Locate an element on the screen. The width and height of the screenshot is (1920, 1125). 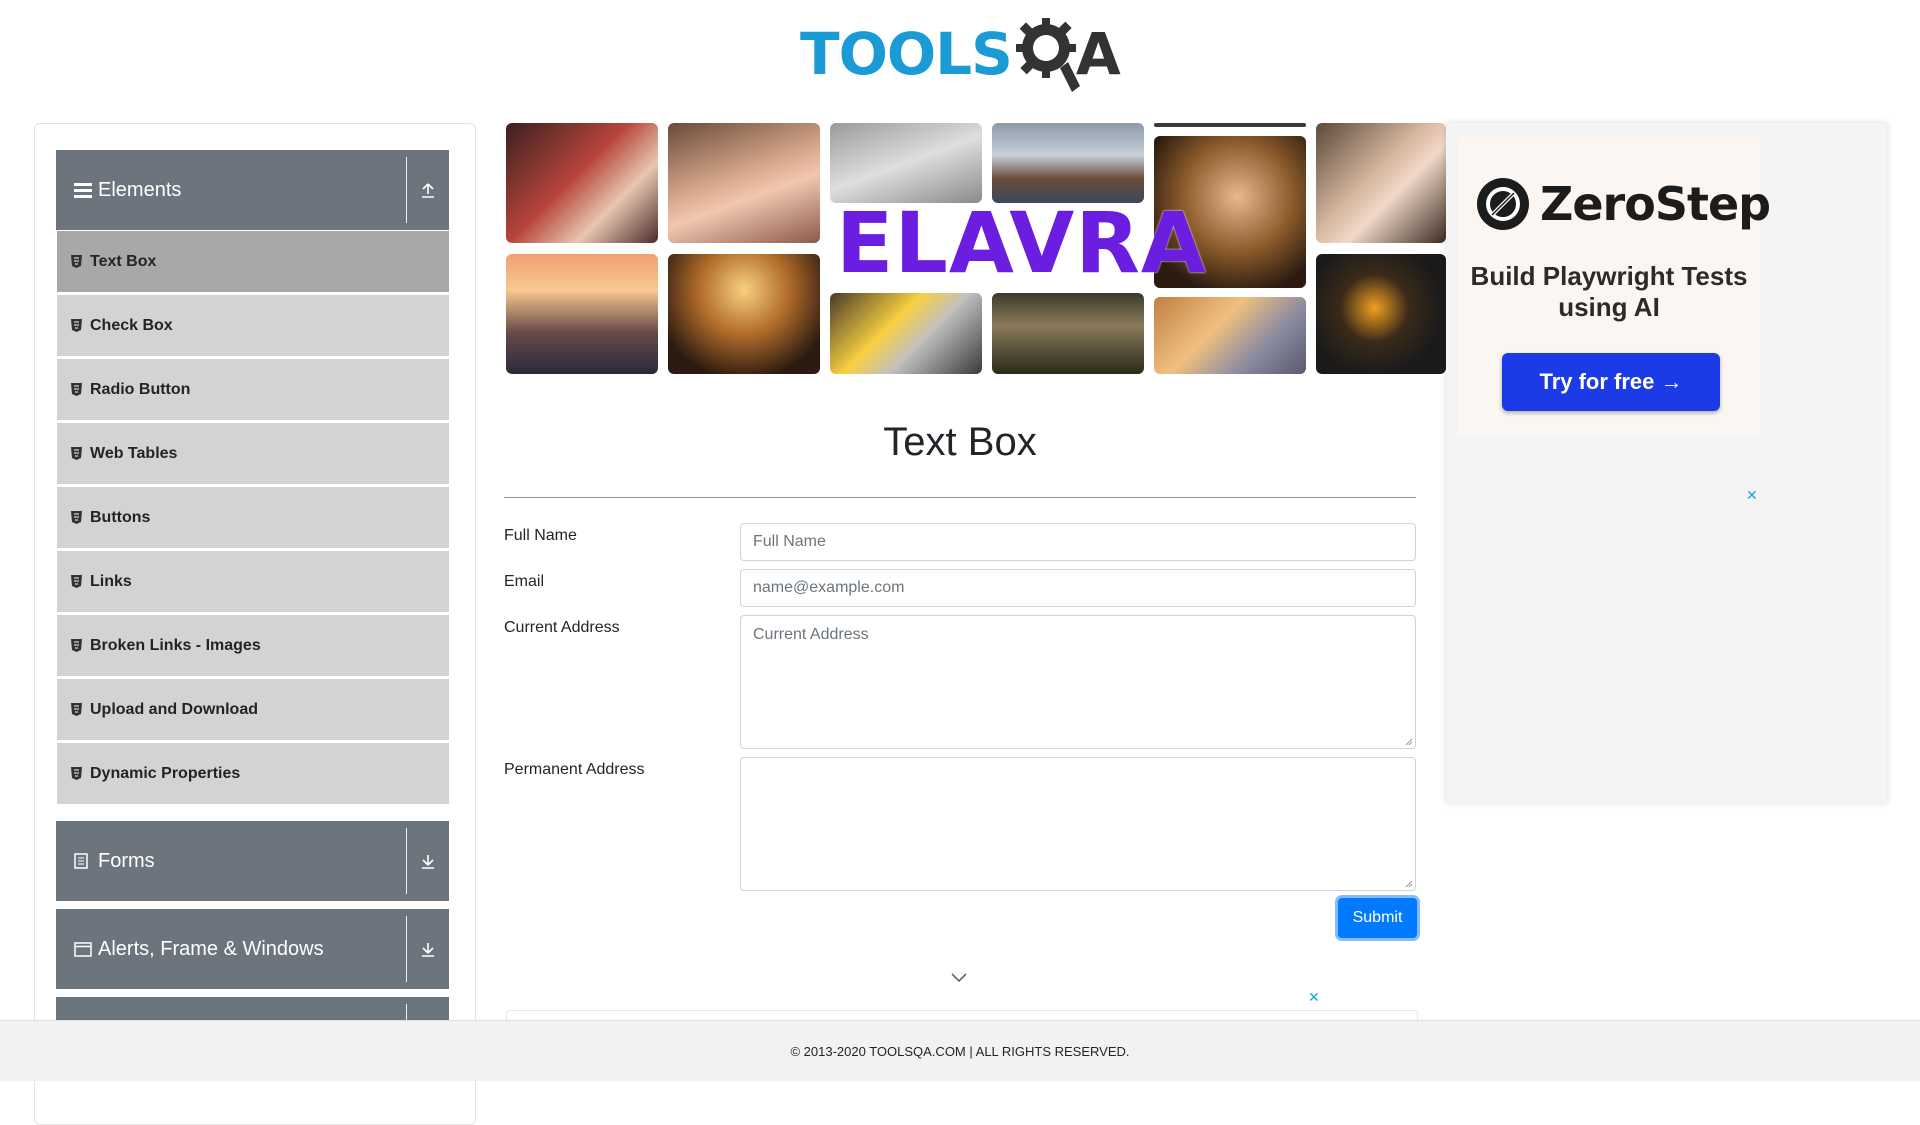
document-icon is located at coordinates (84, 861).